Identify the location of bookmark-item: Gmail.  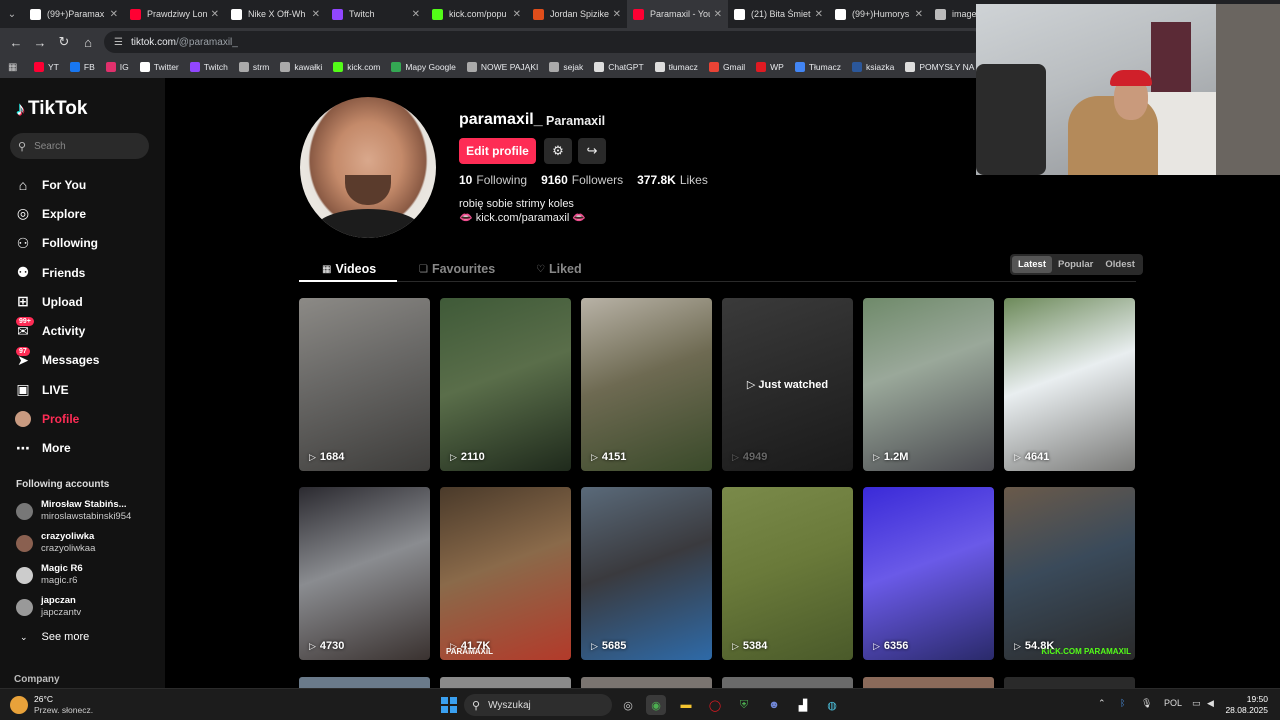
(726, 67).